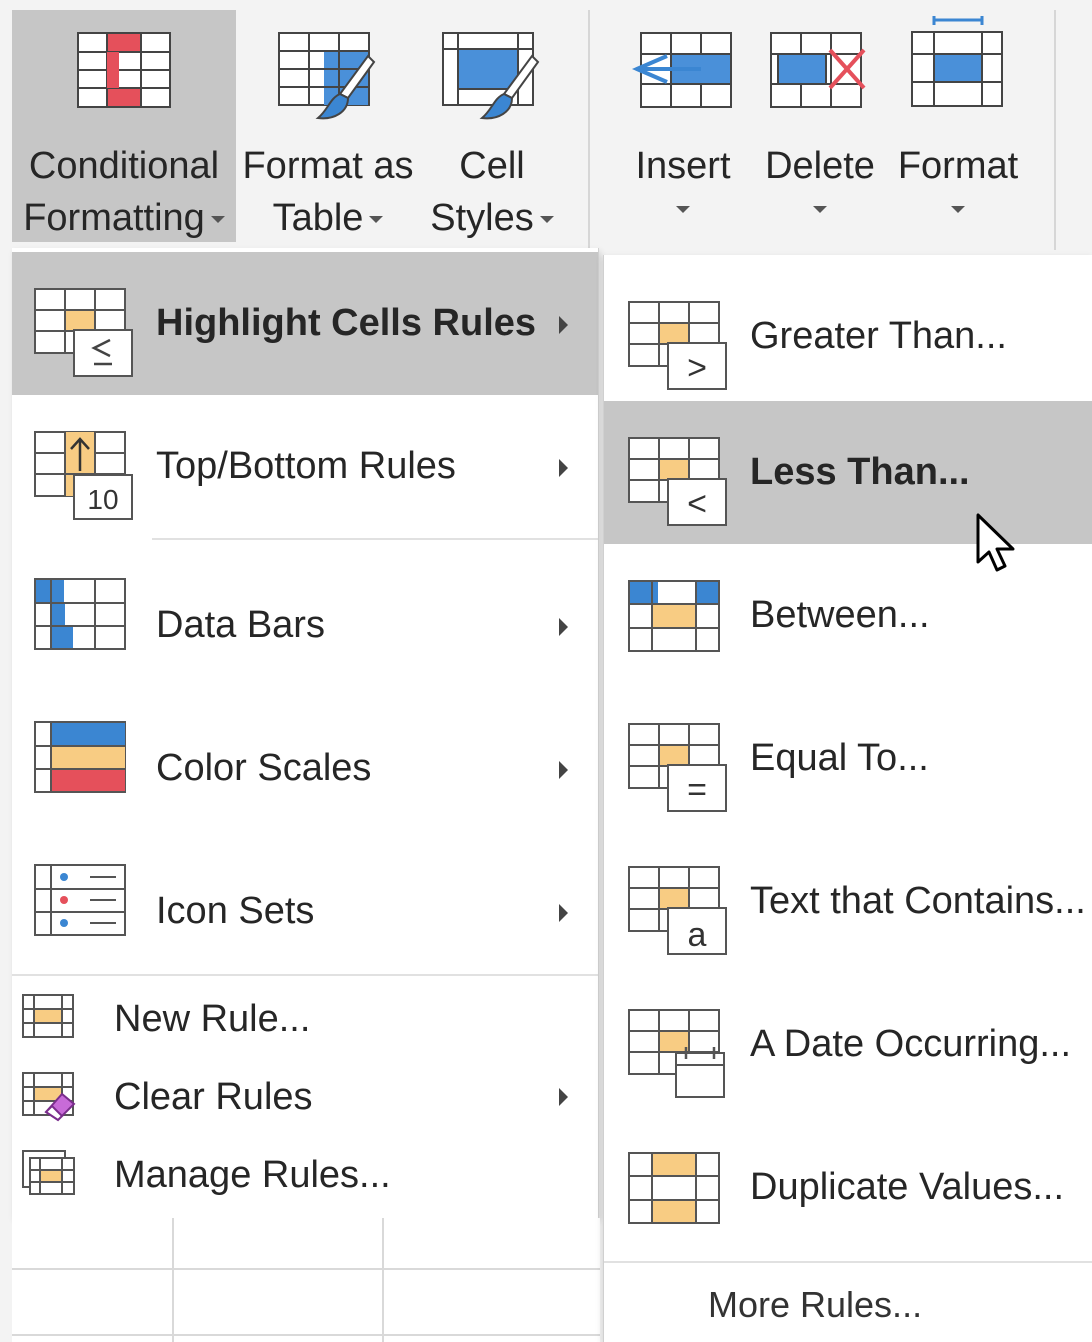  I want to click on format-as-table-label-1: Format as, so click(328, 166).